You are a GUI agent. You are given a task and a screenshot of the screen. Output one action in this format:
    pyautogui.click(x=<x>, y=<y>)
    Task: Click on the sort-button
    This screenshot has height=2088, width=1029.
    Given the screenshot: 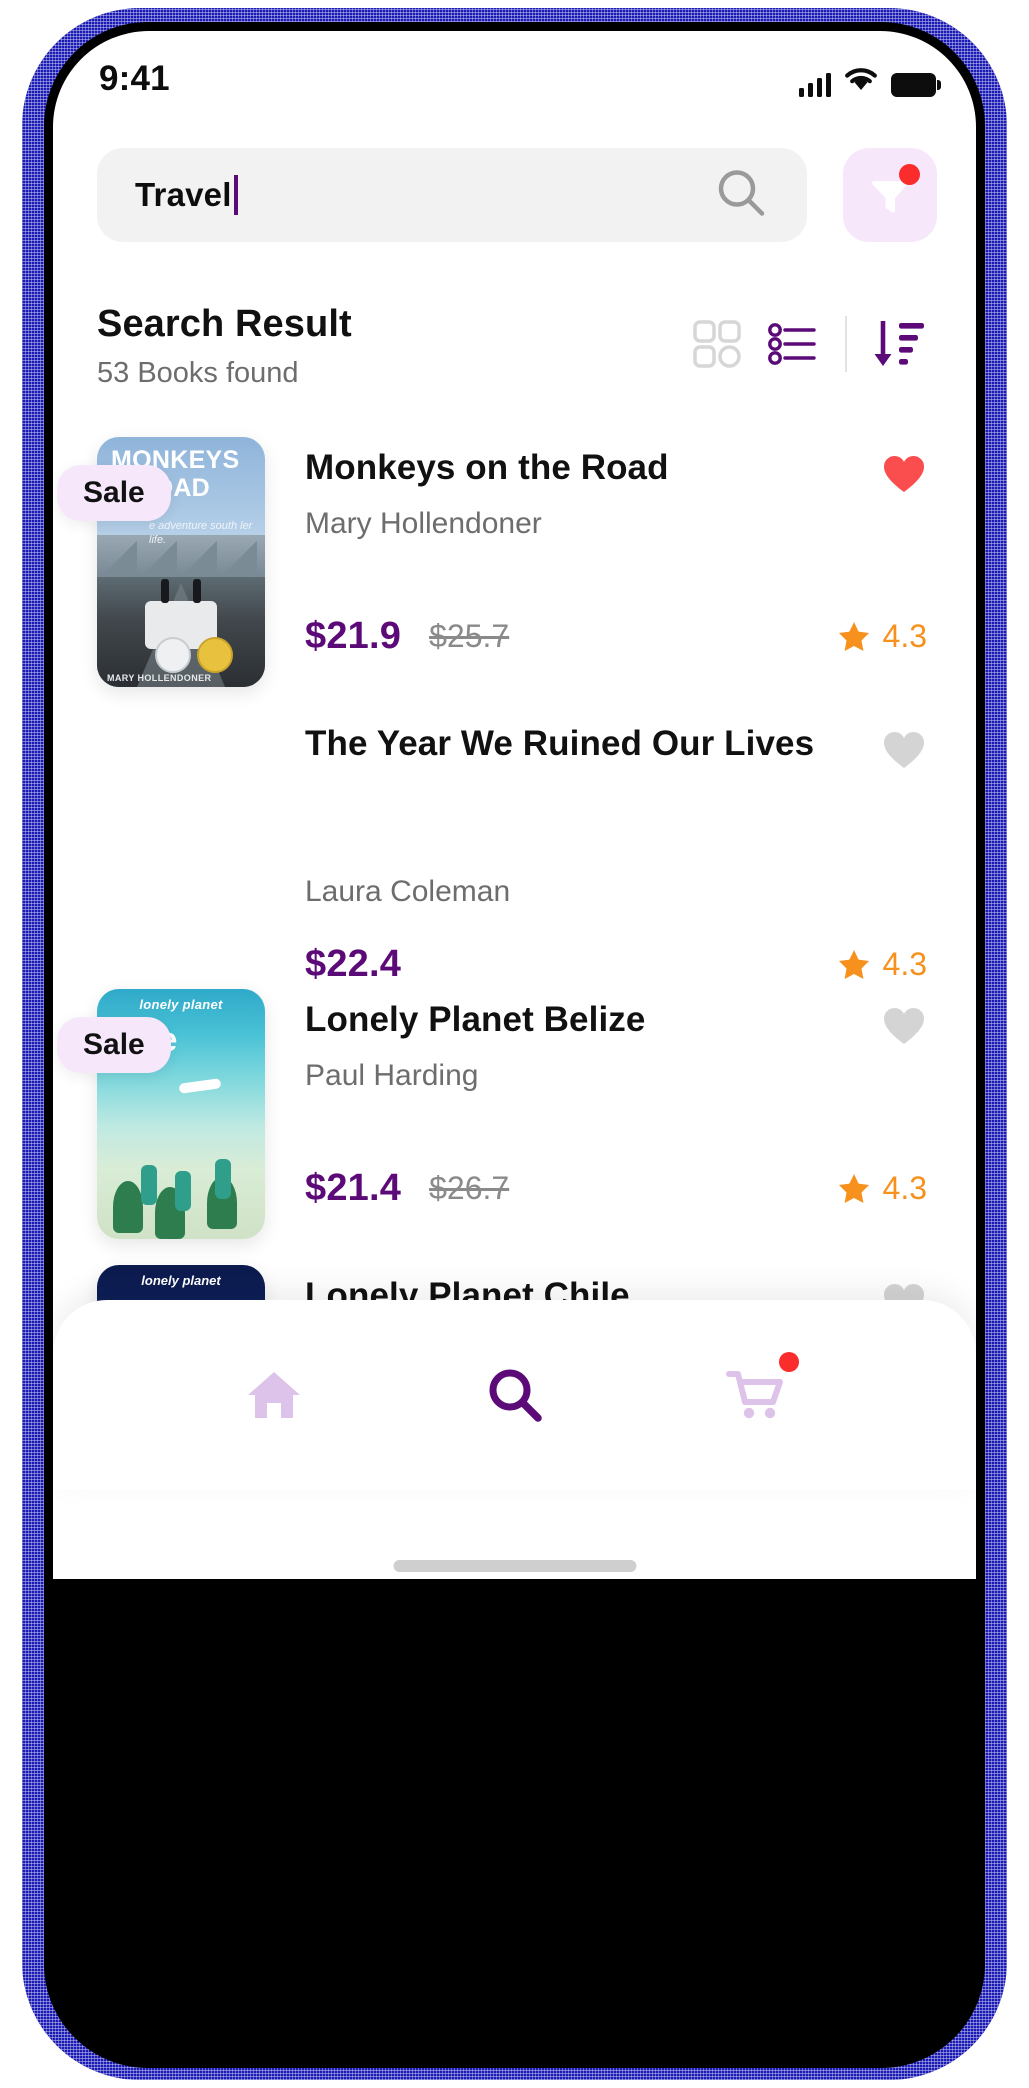 What is the action you would take?
    pyautogui.click(x=899, y=344)
    